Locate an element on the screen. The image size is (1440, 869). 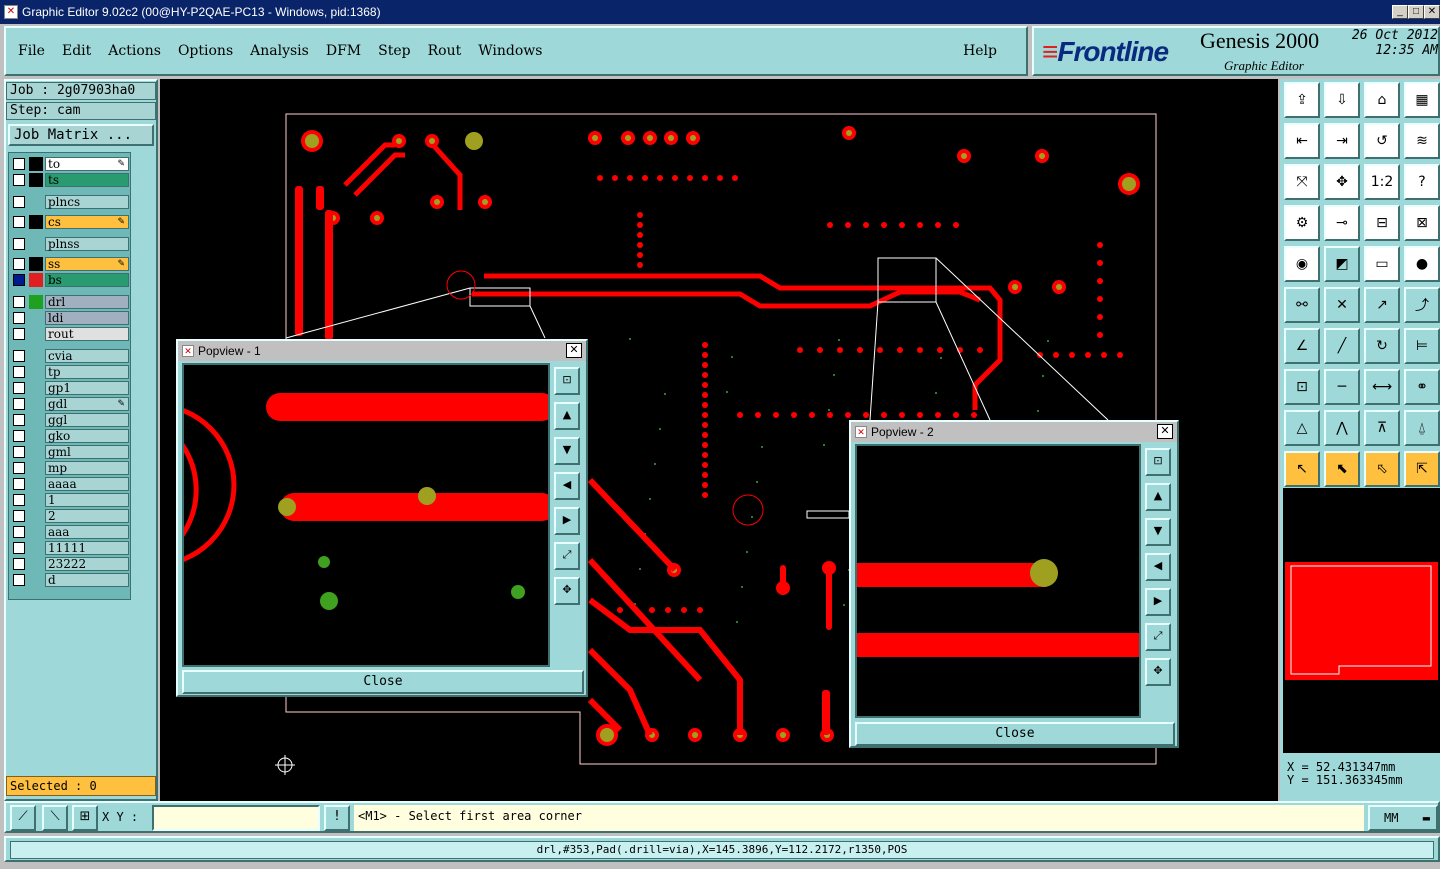
layer-name: mp is located at coordinates (87, 468).